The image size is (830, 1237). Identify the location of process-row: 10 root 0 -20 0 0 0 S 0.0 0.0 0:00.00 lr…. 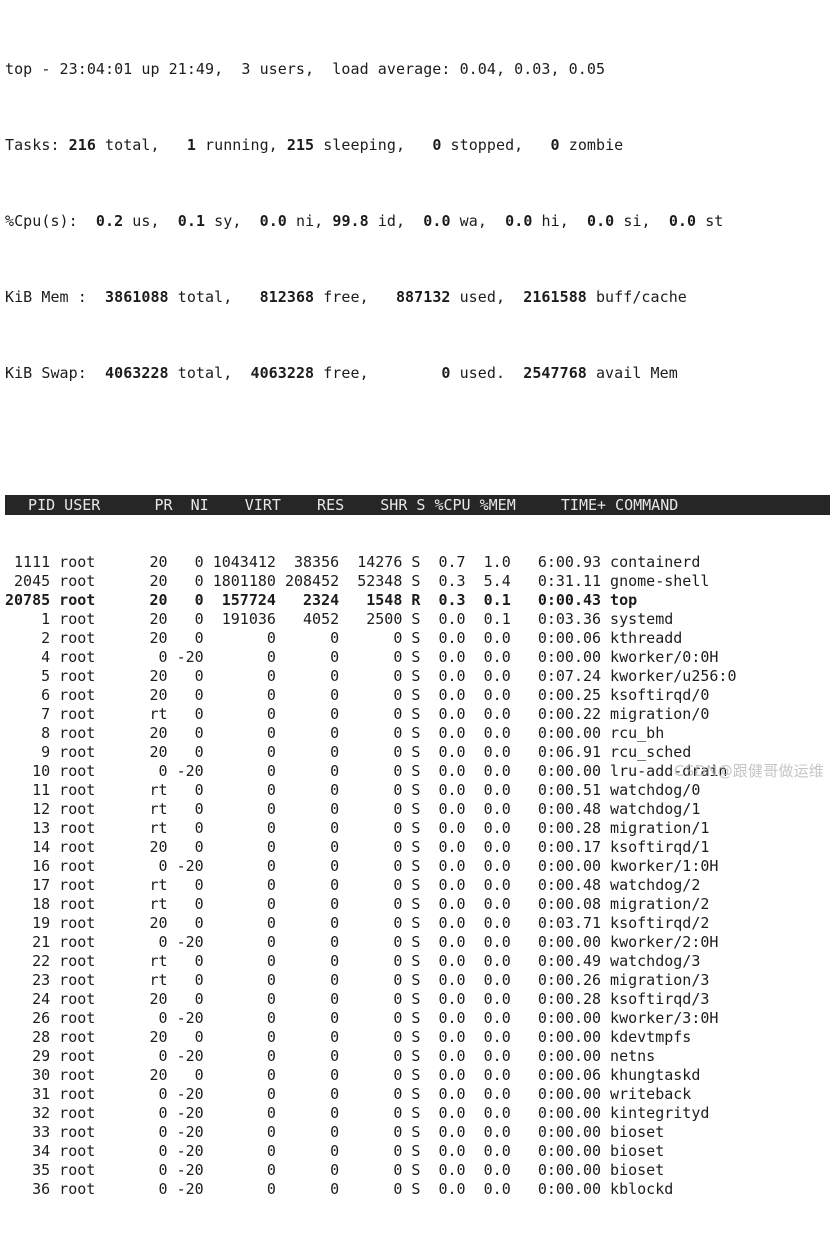
(415, 771).